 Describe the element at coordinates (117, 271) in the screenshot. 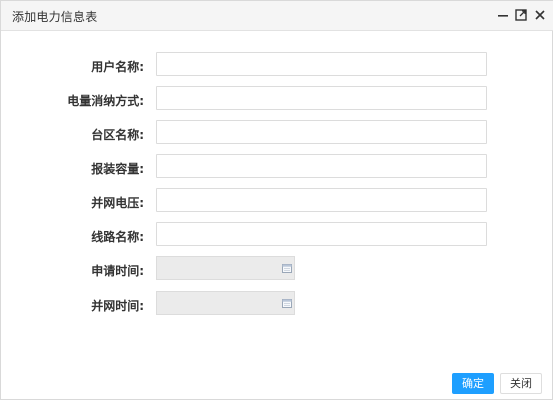

I see `apply-time-label: 申请时间:` at that location.